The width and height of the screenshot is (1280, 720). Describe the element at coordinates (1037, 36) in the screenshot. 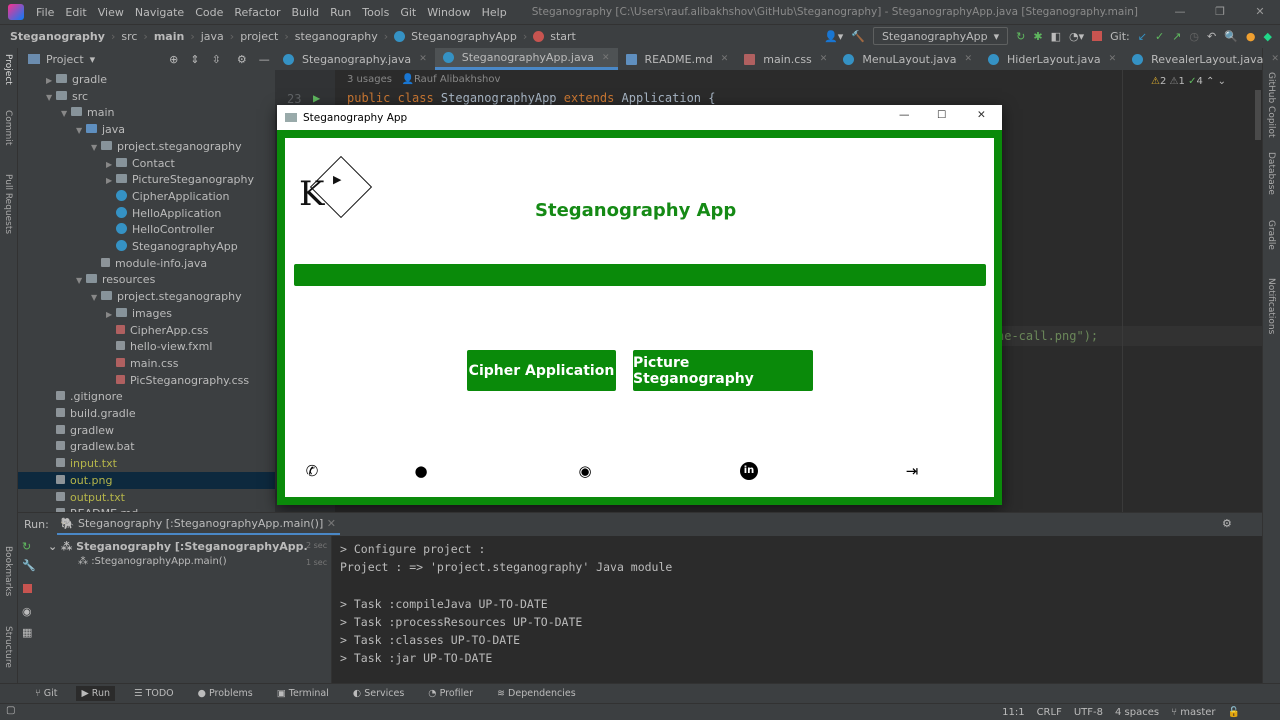

I see `debug-icon: ✱` at that location.